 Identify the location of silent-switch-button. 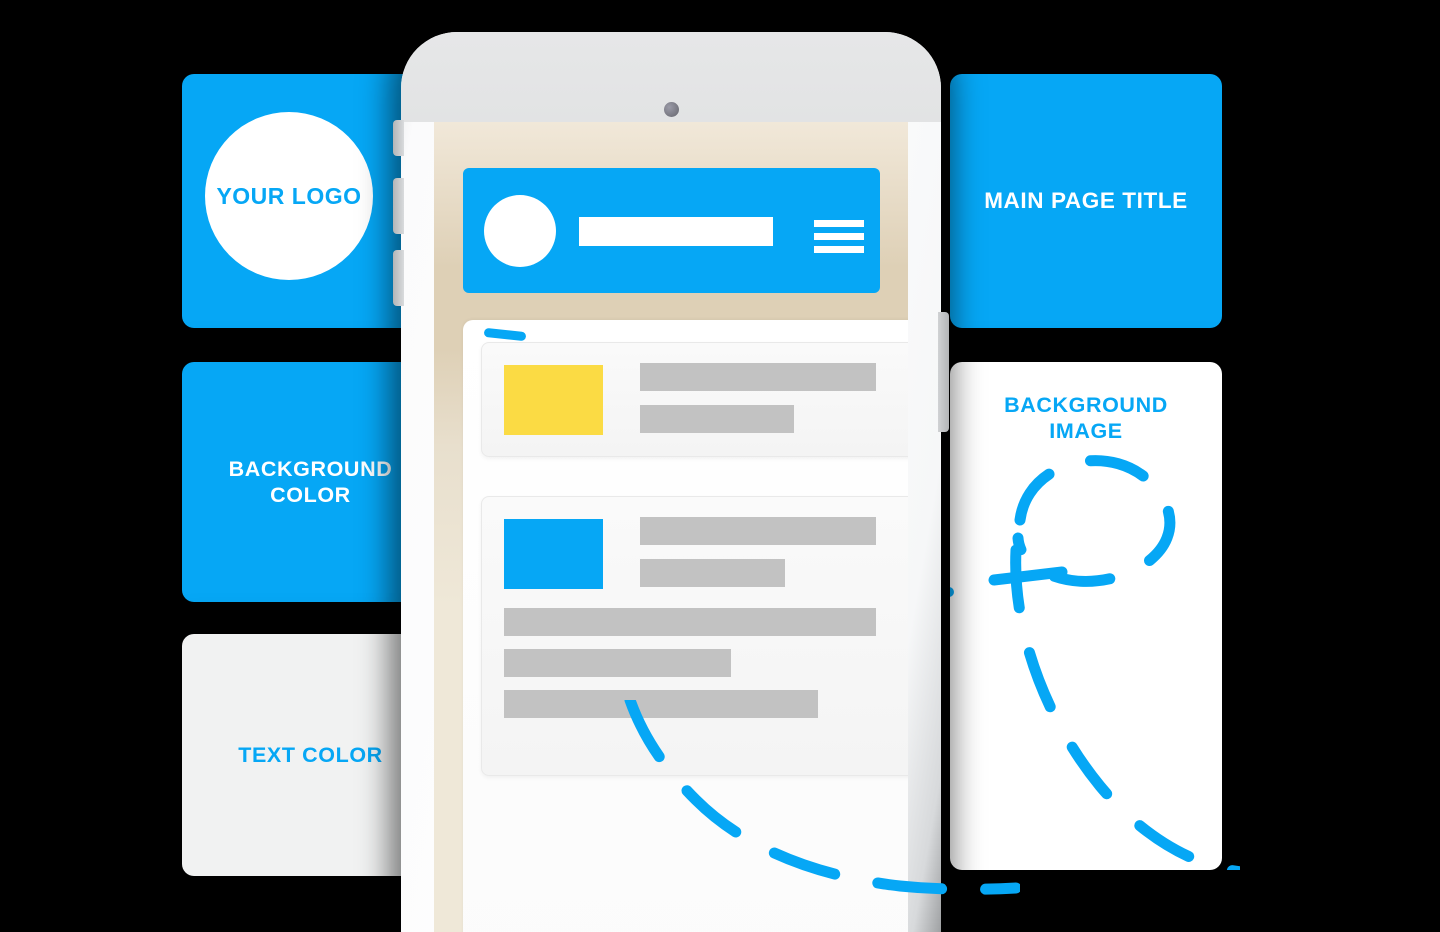
(398, 138).